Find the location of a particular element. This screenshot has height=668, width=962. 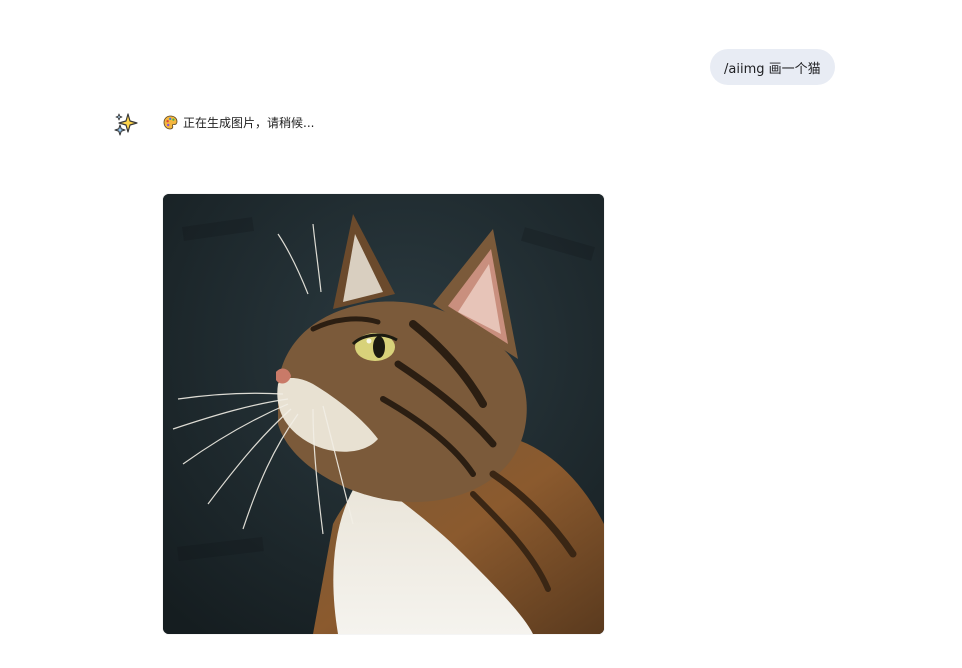

user-message-bubble: /aiimg 画一个猫 is located at coordinates (772, 67).